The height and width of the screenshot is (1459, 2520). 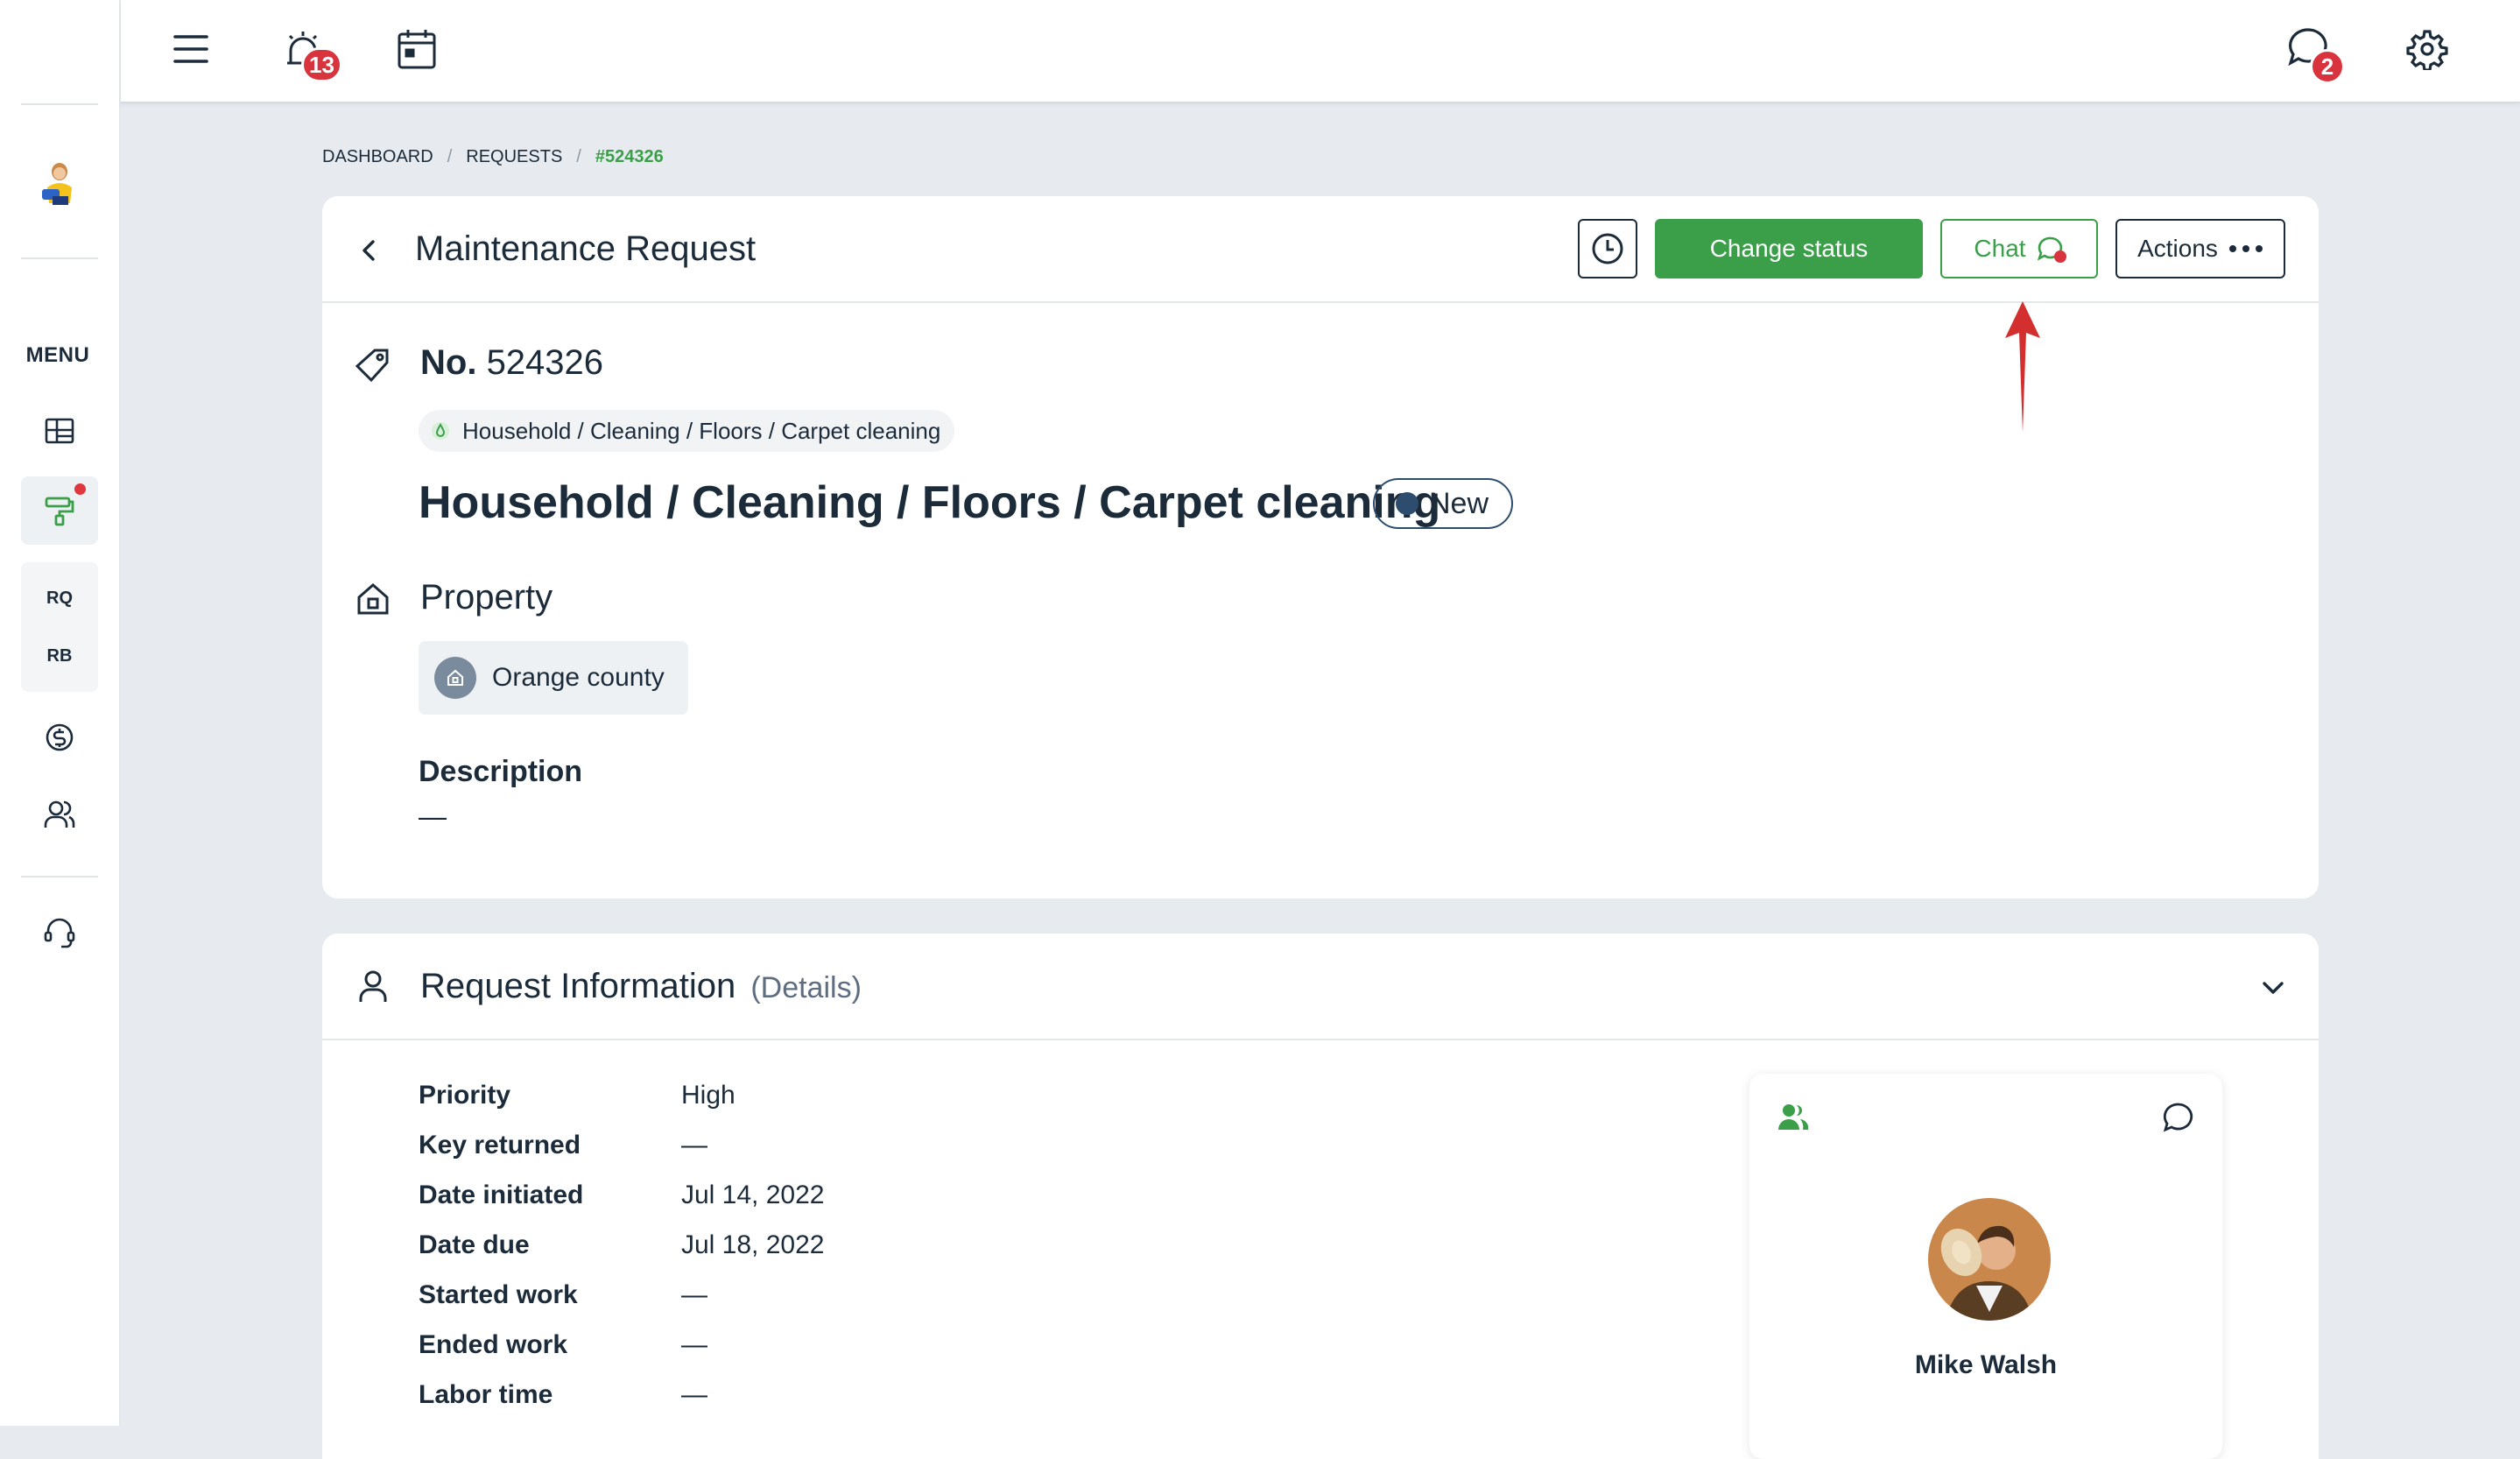 What do you see at coordinates (708, 1095) in the screenshot?
I see `info-value: High` at bounding box center [708, 1095].